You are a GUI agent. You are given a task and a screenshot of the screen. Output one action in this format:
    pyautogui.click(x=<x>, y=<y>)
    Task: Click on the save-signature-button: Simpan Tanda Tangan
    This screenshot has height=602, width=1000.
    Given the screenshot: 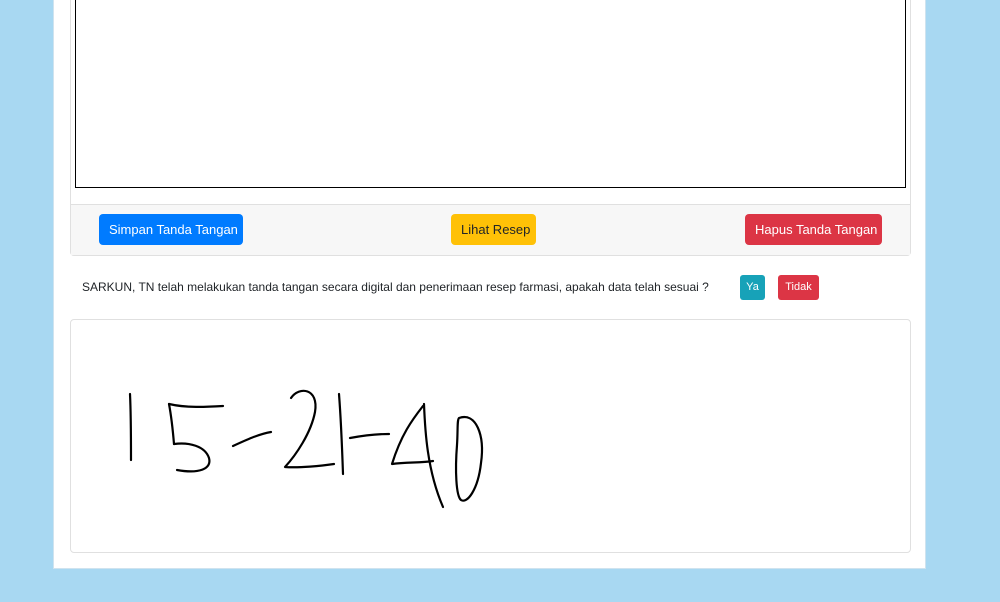 What is the action you would take?
    pyautogui.click(x=171, y=229)
    